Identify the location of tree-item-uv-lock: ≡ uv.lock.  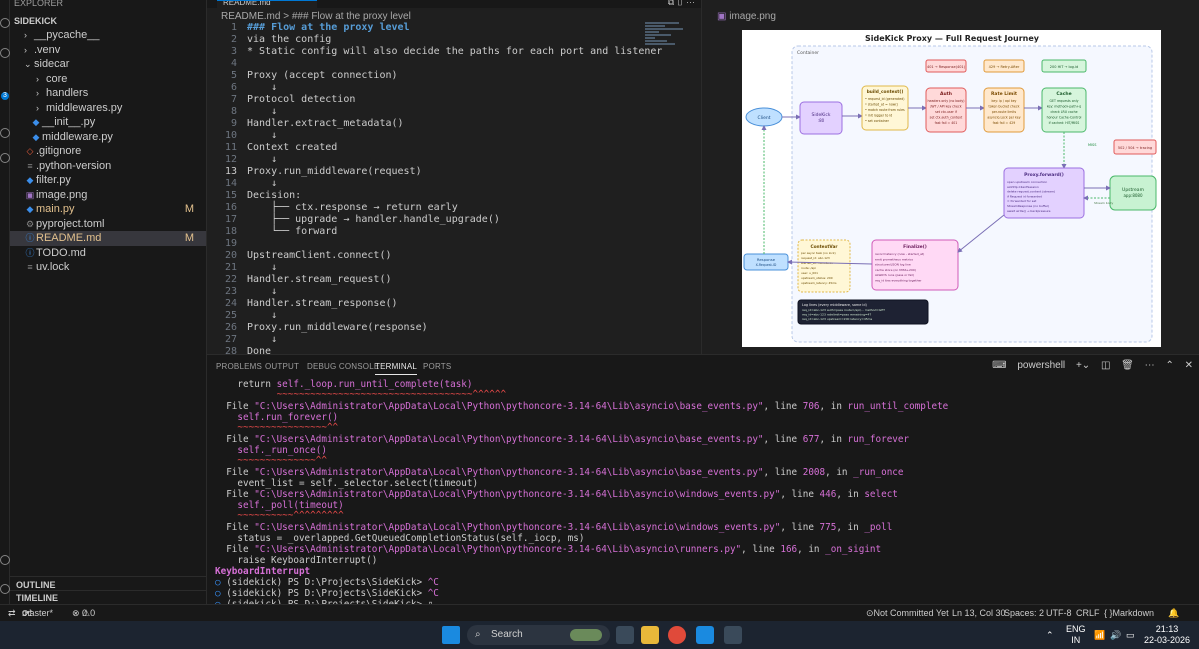
(108, 267).